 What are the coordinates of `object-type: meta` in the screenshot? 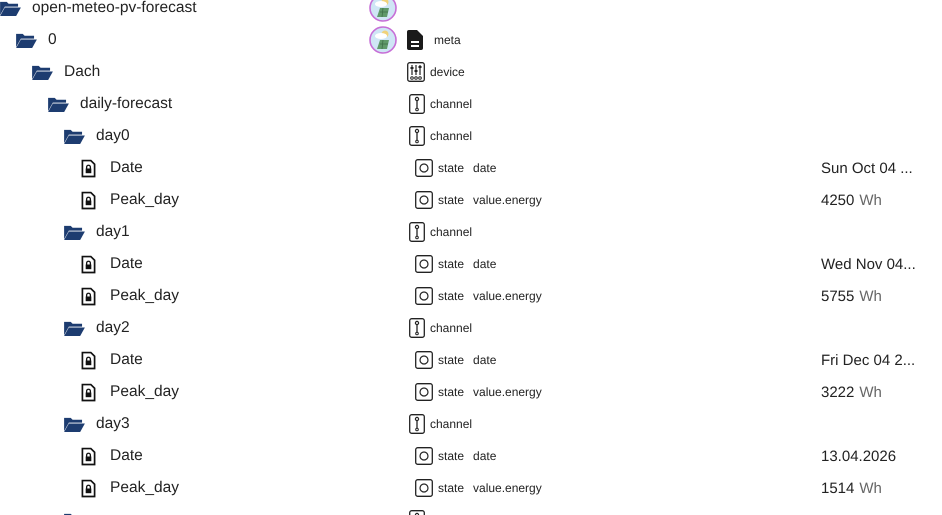 It's located at (447, 40).